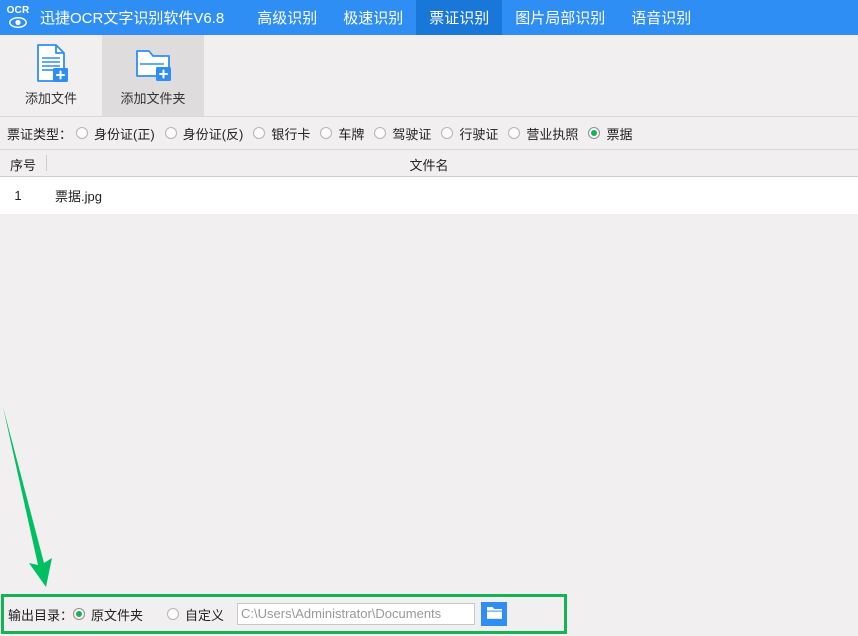 This screenshot has height=636, width=858. I want to click on radio-bank-card: 银行卡, so click(281, 133).